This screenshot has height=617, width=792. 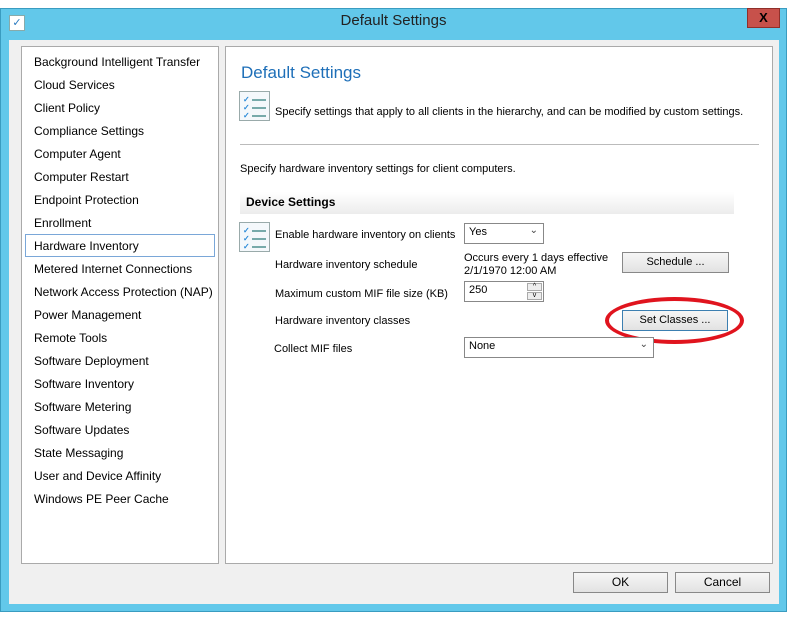 What do you see at coordinates (534, 287) in the screenshot?
I see `spin-up-icon: ^` at bounding box center [534, 287].